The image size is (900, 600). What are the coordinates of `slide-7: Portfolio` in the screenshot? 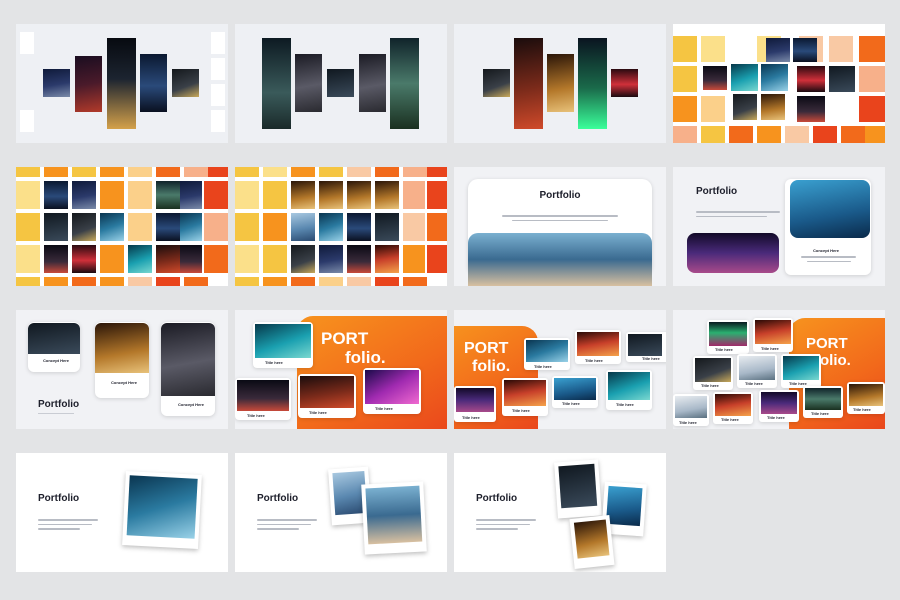 It's located at (560, 226).